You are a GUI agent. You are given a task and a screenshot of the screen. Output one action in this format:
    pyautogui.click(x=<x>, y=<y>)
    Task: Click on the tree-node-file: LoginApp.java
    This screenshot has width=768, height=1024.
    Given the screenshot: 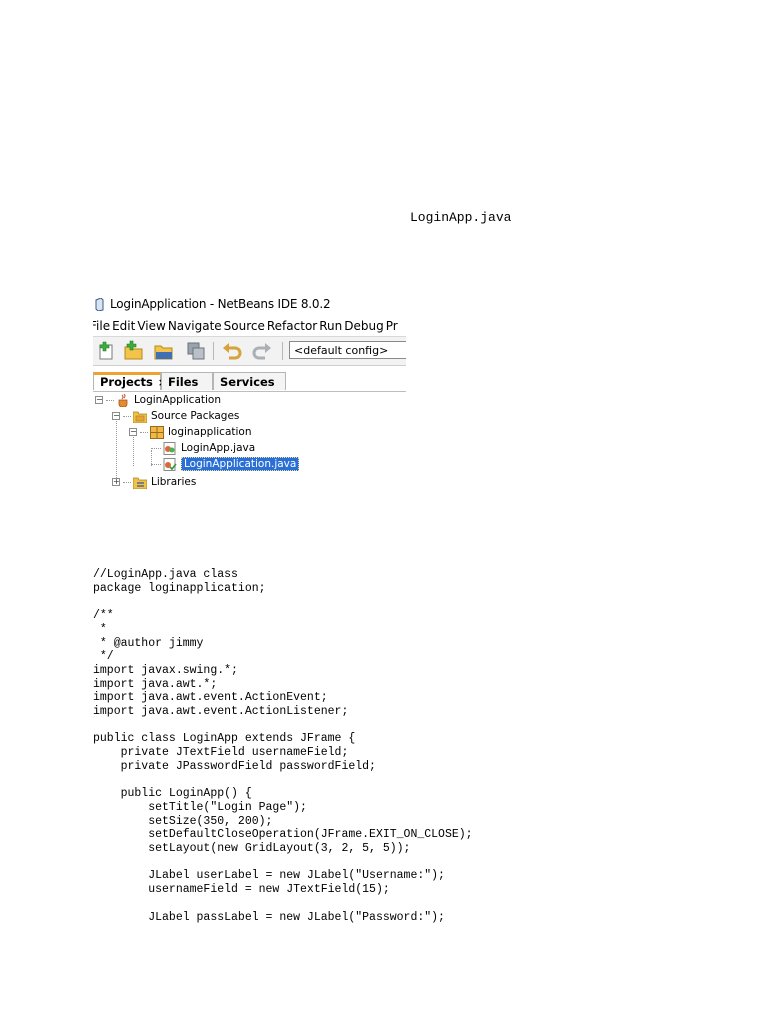 What is the action you would take?
    pyautogui.click(x=203, y=448)
    